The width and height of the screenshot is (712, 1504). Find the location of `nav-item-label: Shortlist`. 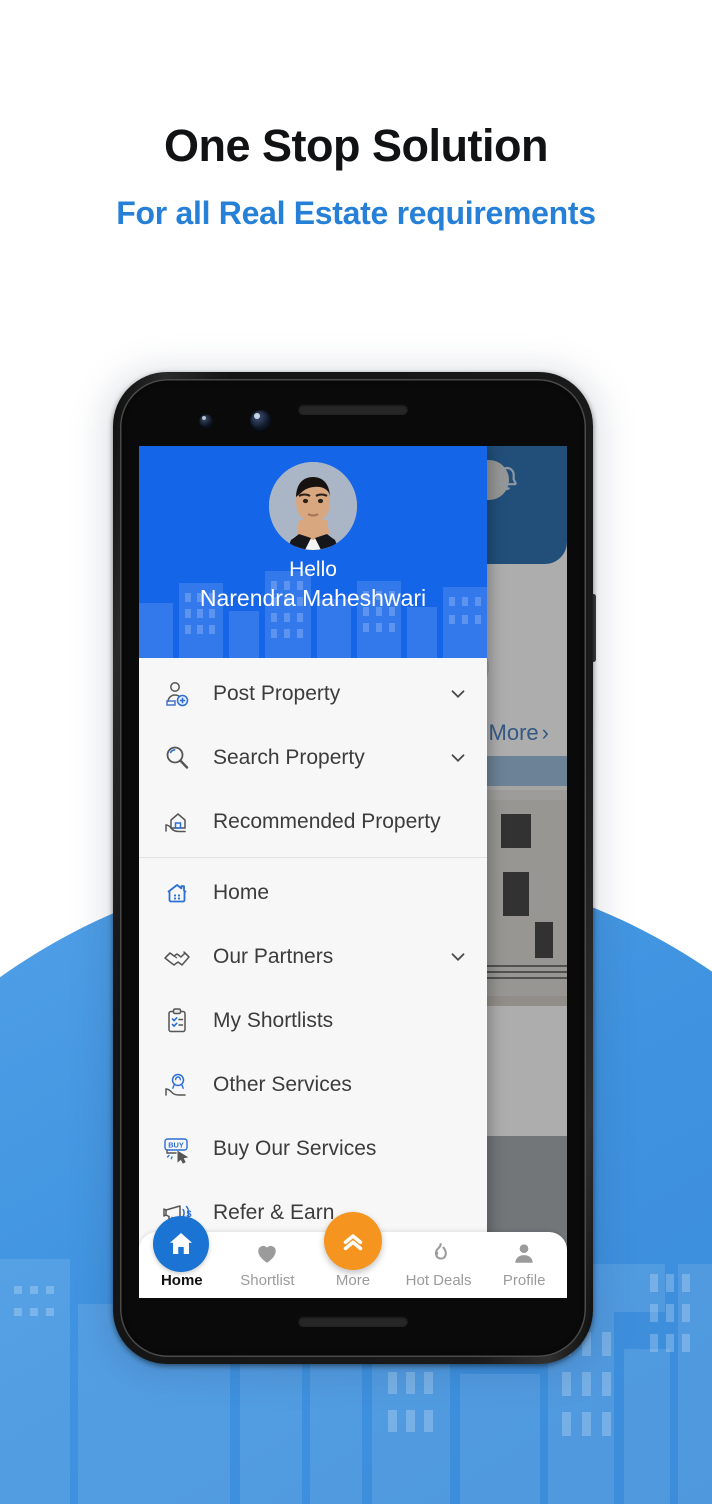

nav-item-label: Shortlist is located at coordinates (267, 1280).